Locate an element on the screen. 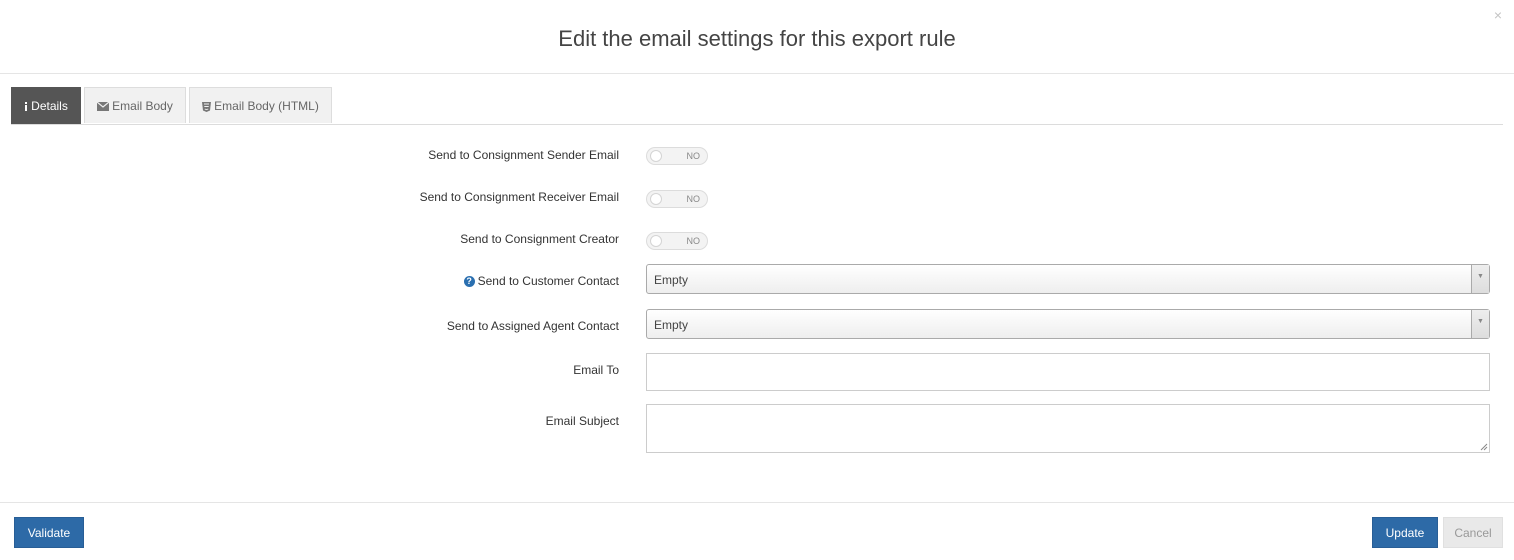  help-icon: ? is located at coordinates (469, 282).